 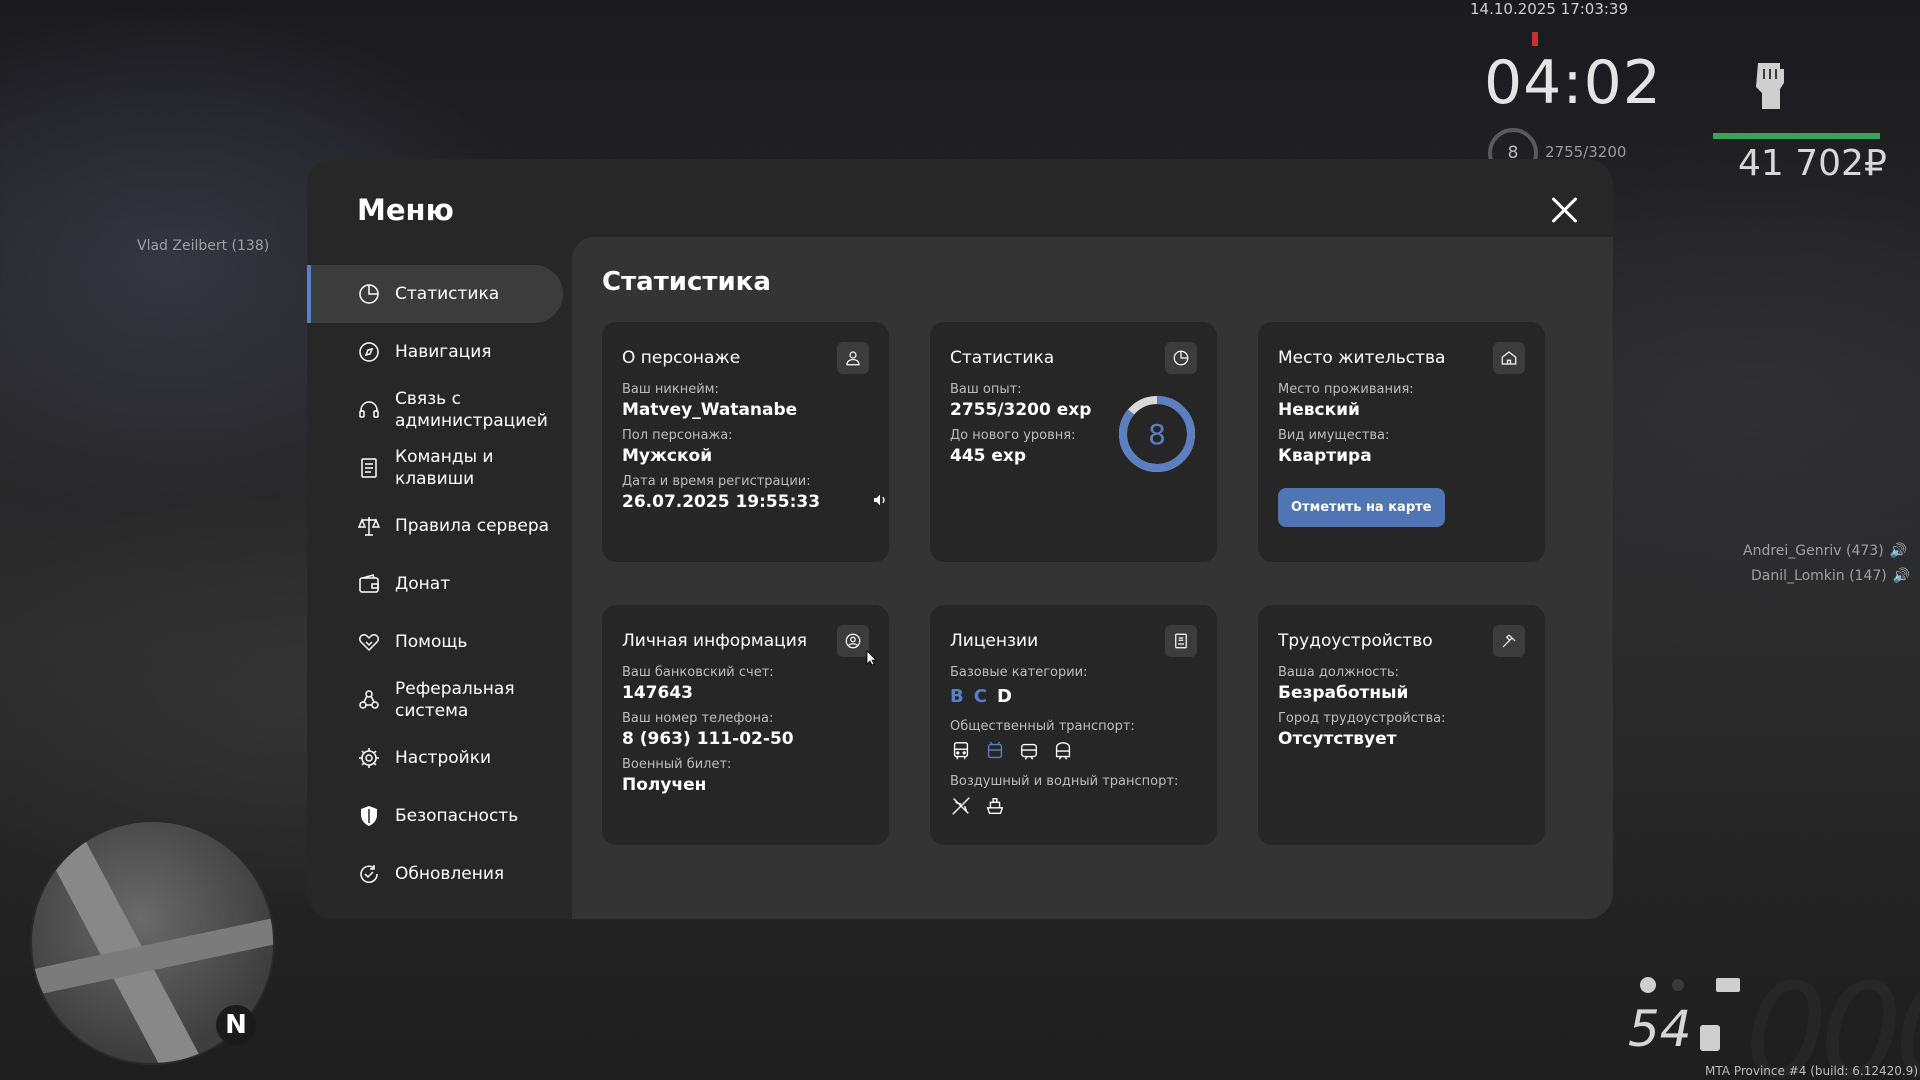 I want to click on fist-icon, so click(x=1770, y=86).